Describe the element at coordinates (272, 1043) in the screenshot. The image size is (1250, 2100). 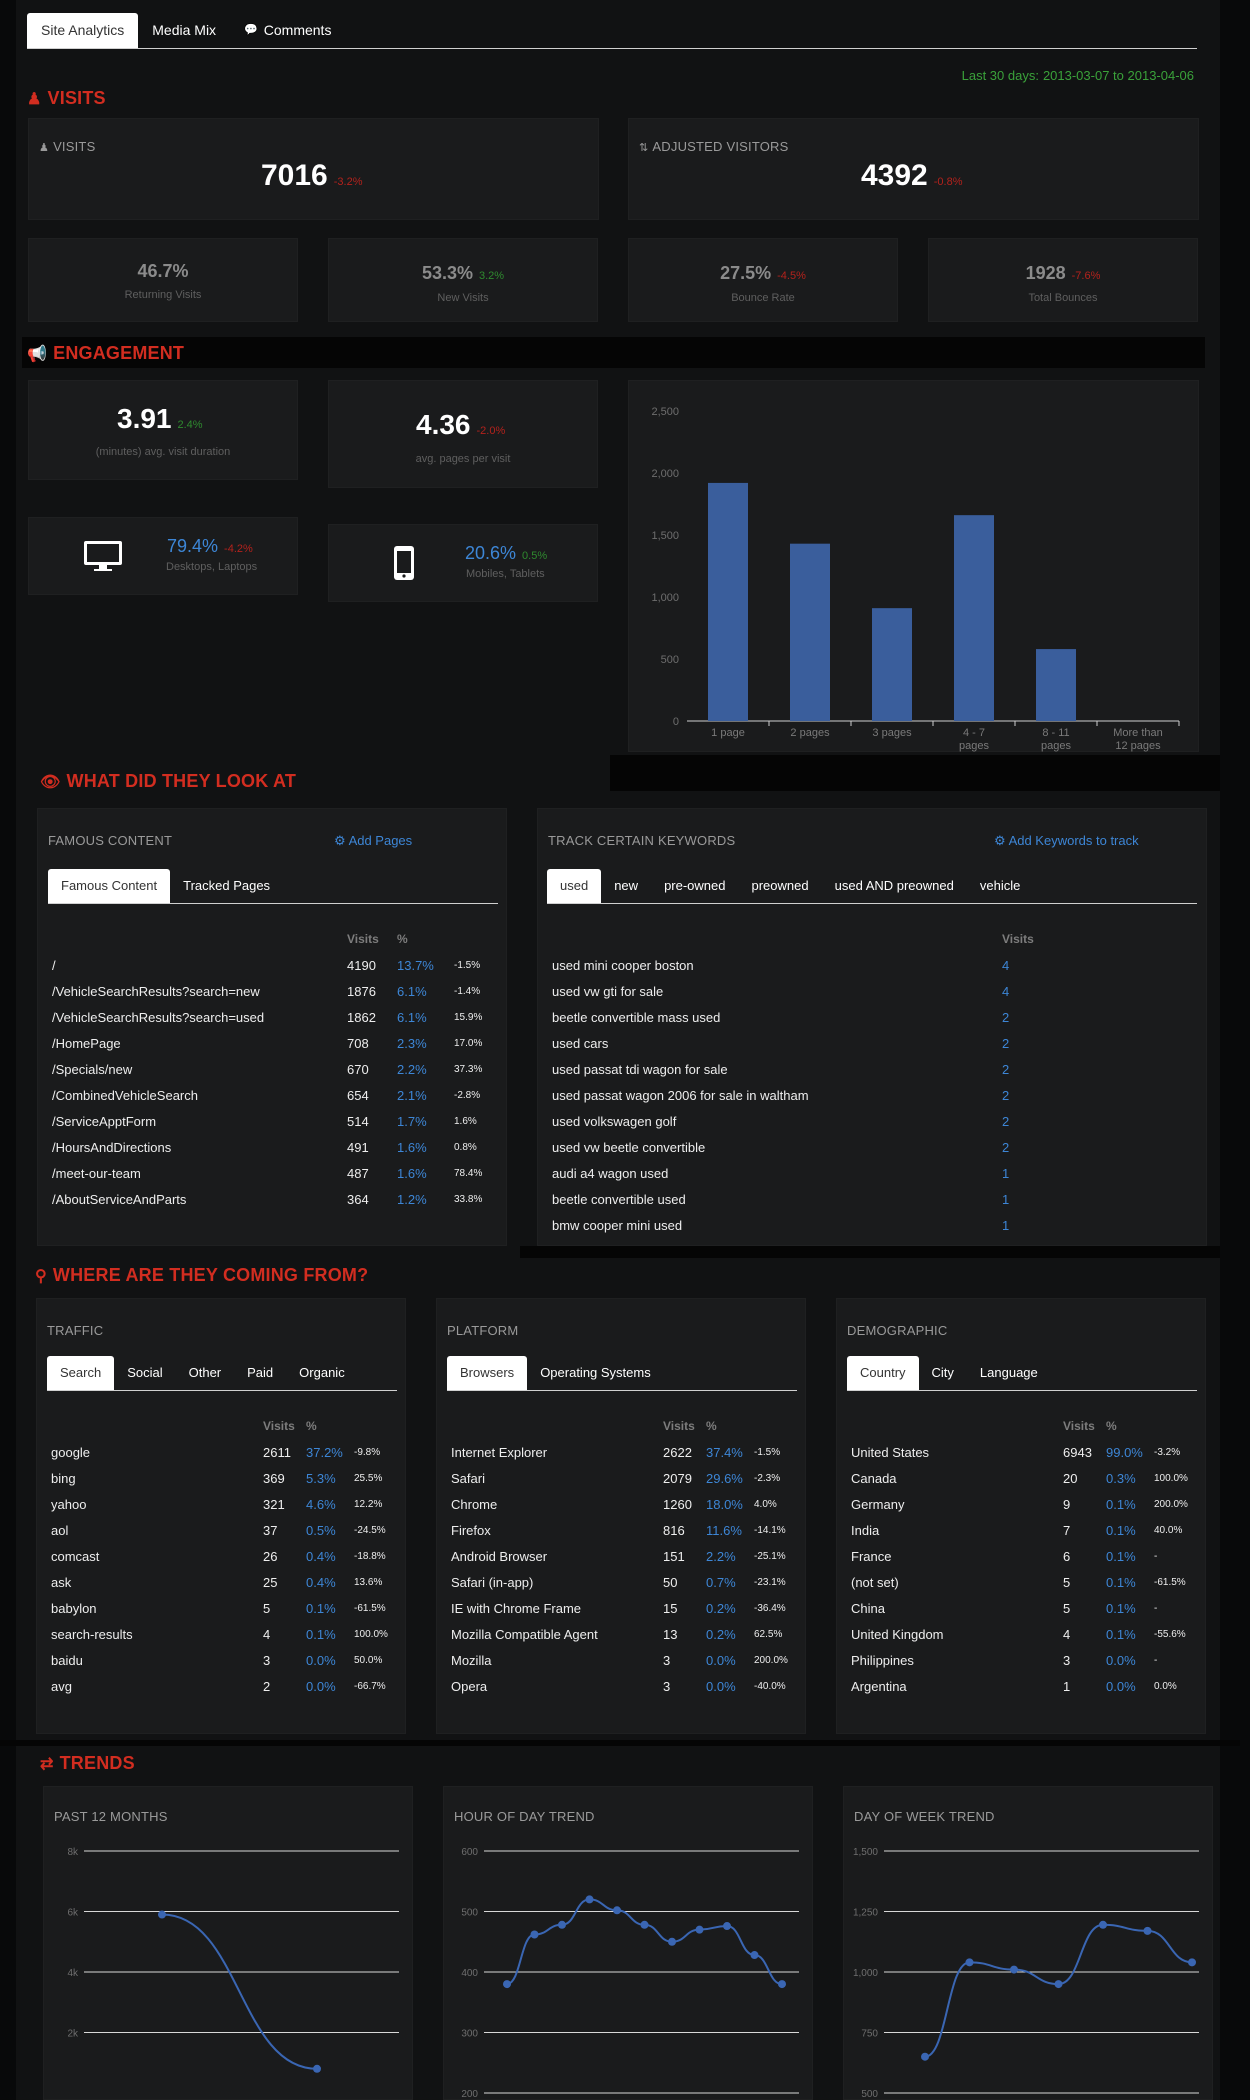
I see `table-row: /HomePage 708 2.3% 17.0%` at that location.